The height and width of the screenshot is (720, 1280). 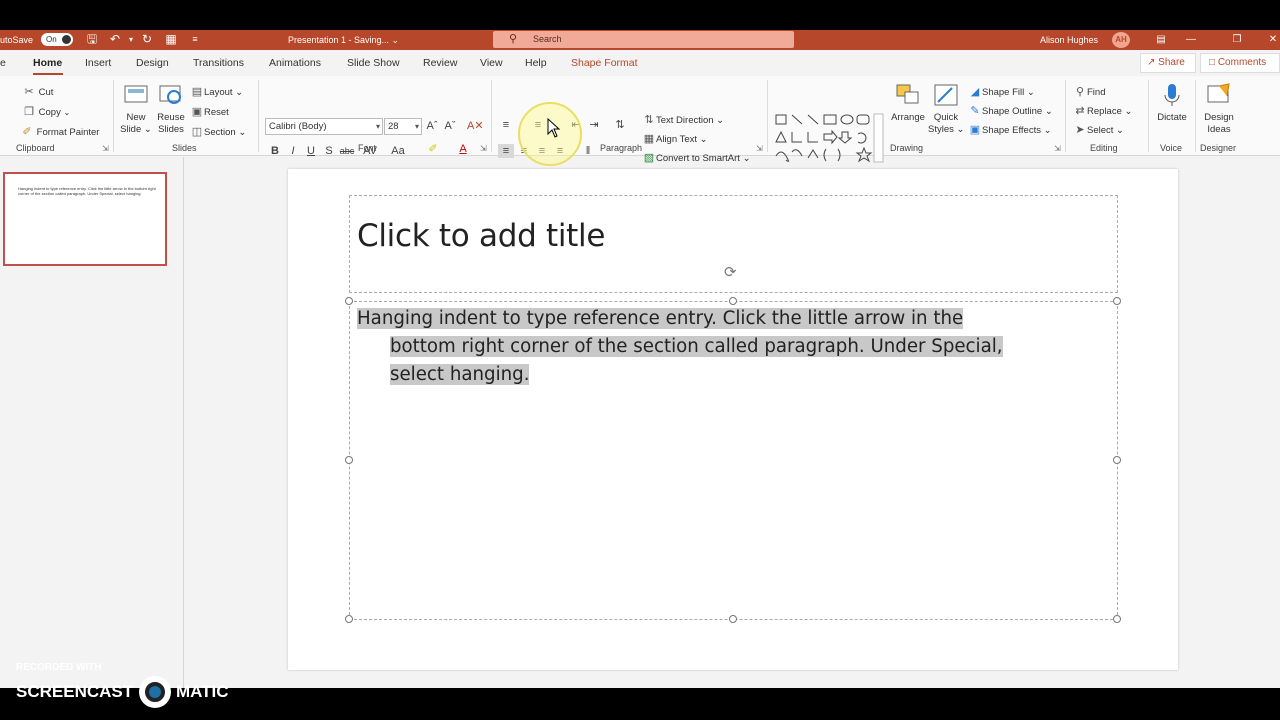 I want to click on highlighter-icon: ✐, so click(x=433, y=149).